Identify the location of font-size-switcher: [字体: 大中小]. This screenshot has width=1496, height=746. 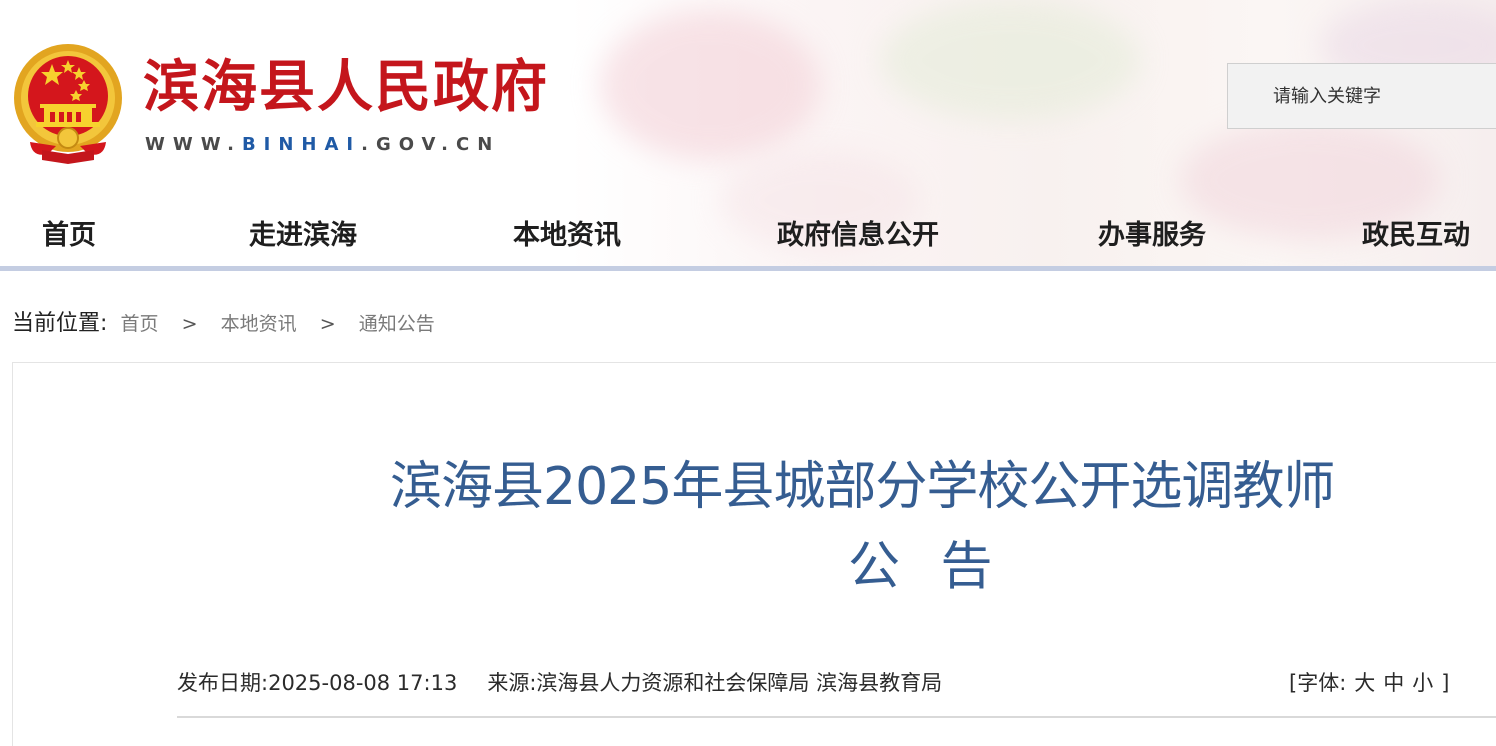
(1369, 682).